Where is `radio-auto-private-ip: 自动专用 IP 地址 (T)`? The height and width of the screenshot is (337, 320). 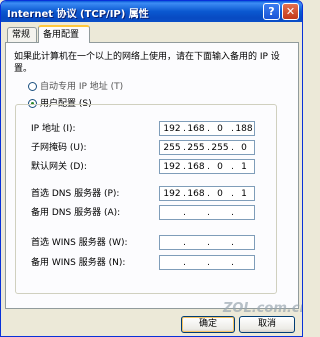
radio-auto-private-ip: 自动专用 IP 地址 (T) is located at coordinates (75, 87).